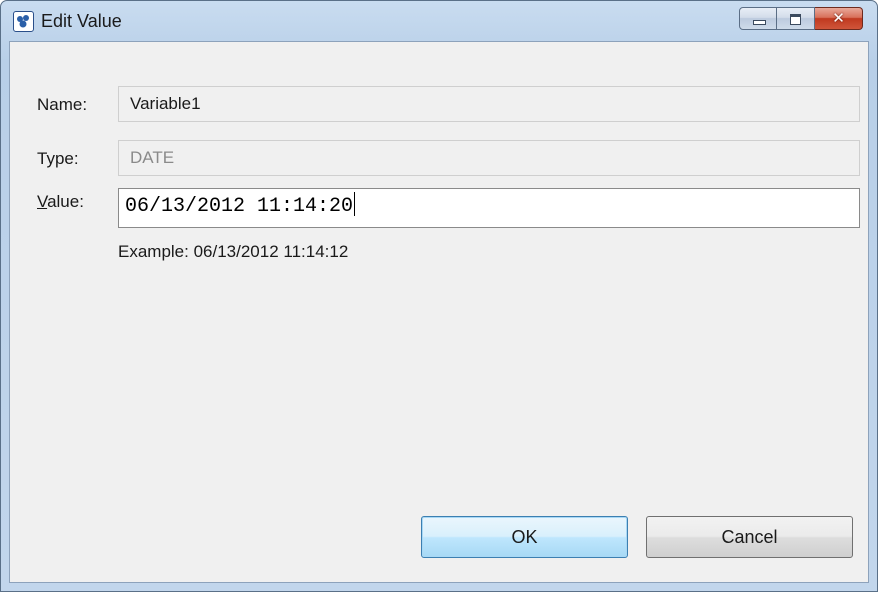 This screenshot has width=878, height=592. I want to click on value-label-accelerator: V, so click(42, 201).